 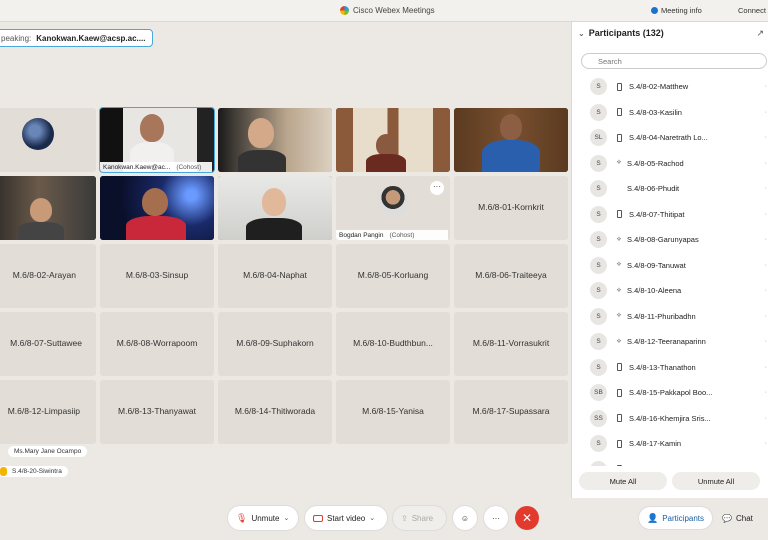 What do you see at coordinates (752, 10) in the screenshot?
I see `connect-button: Connect` at bounding box center [752, 10].